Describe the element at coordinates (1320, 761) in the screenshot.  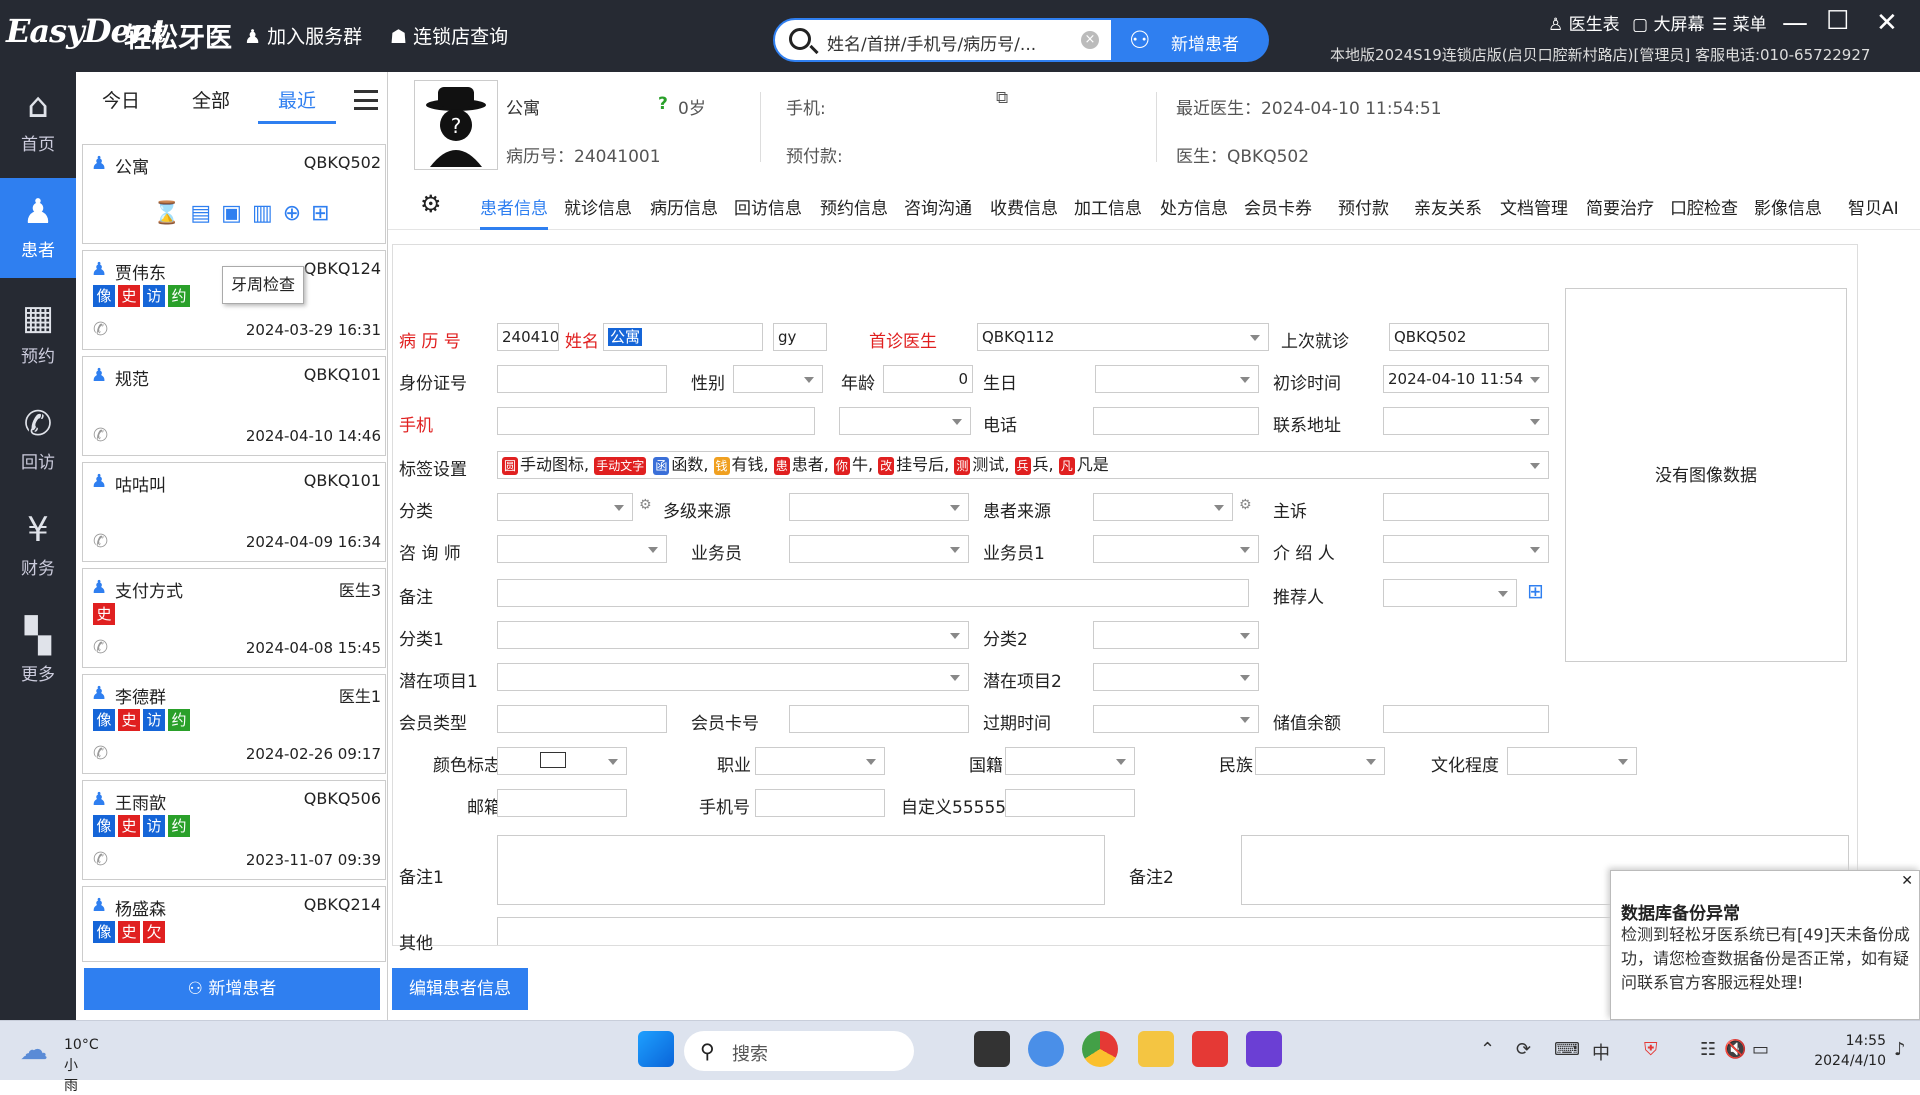
I see `ethnic-select` at that location.